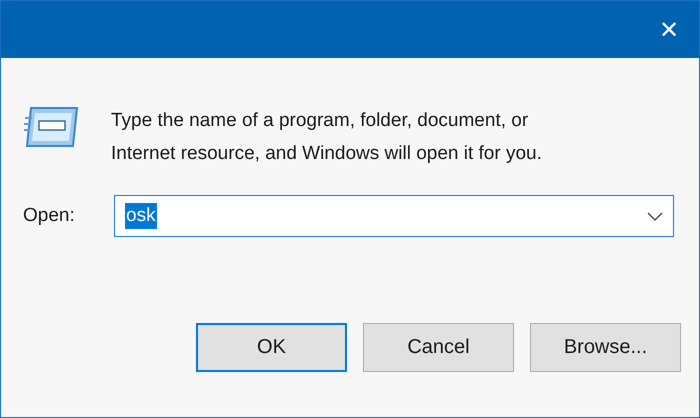 The image size is (700, 418). Describe the element at coordinates (438, 347) in the screenshot. I see `dialog-button: Cancel` at that location.